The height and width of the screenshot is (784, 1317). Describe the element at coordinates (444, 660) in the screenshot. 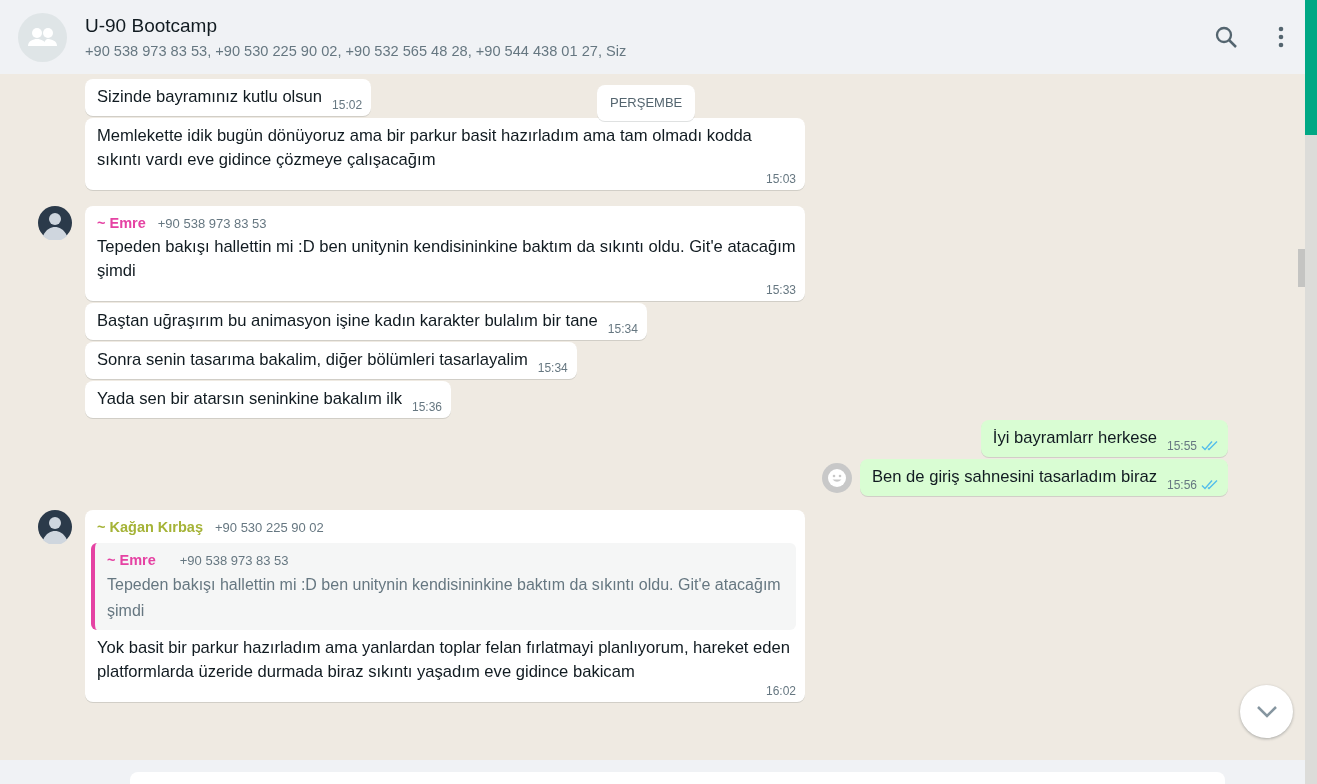

I see `message-text: Yok basit bir parkur hazırladım ama yanlardan toplar felan fırlatmayi planlıyorum, hareket eden platformlarda üzeride durmada biraz sıkıntı yaşadım eve gidince bakicam` at that location.